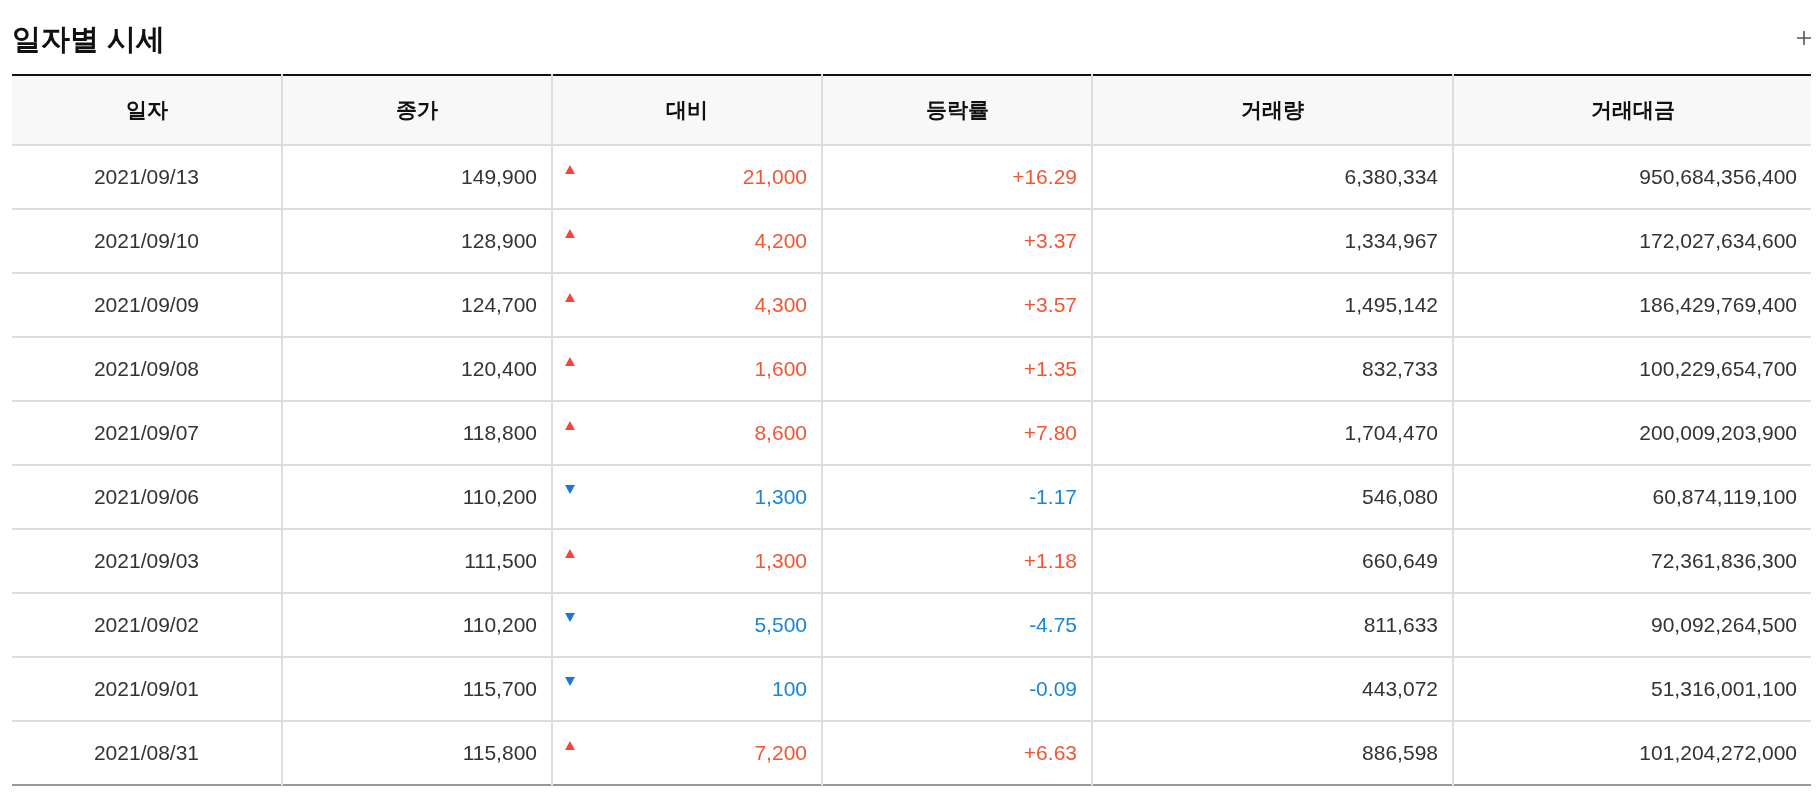 The width and height of the screenshot is (1818, 792). Describe the element at coordinates (147, 497) in the screenshot. I see `table-cell: 2021/09/06` at that location.